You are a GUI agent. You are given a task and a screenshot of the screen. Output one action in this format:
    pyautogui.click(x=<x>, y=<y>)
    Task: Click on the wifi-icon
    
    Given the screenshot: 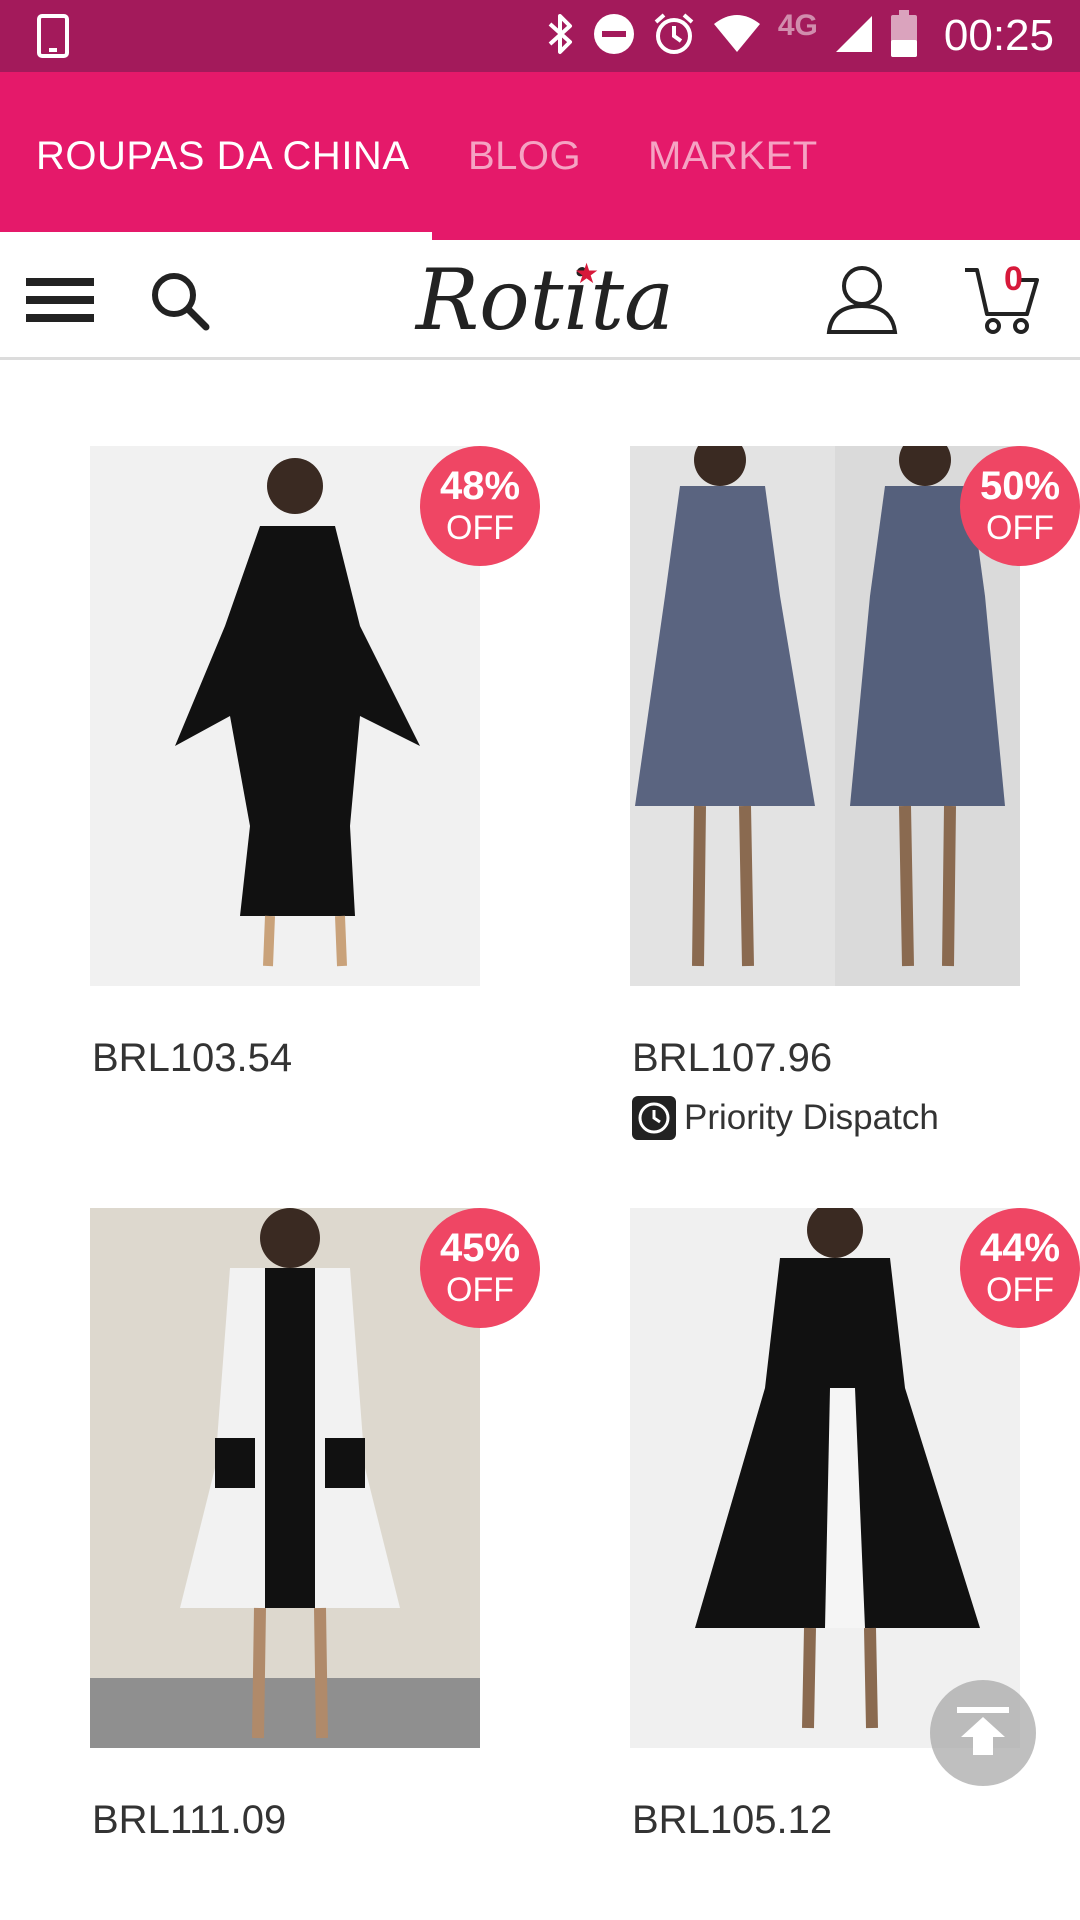 What is the action you would take?
    pyautogui.click(x=737, y=36)
    